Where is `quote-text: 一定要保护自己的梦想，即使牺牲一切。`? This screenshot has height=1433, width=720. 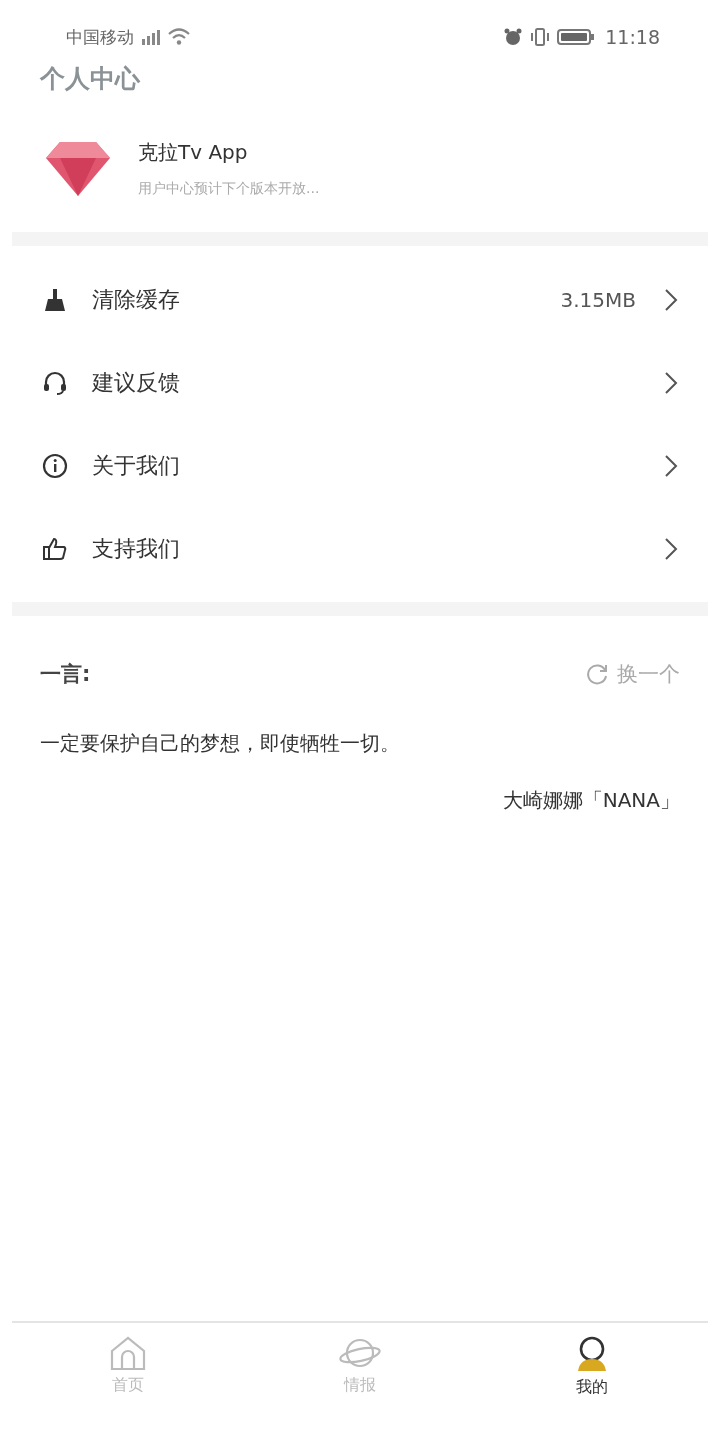
quote-text: 一定要保护自己的梦想，即使牺牲一切。 is located at coordinates (220, 743).